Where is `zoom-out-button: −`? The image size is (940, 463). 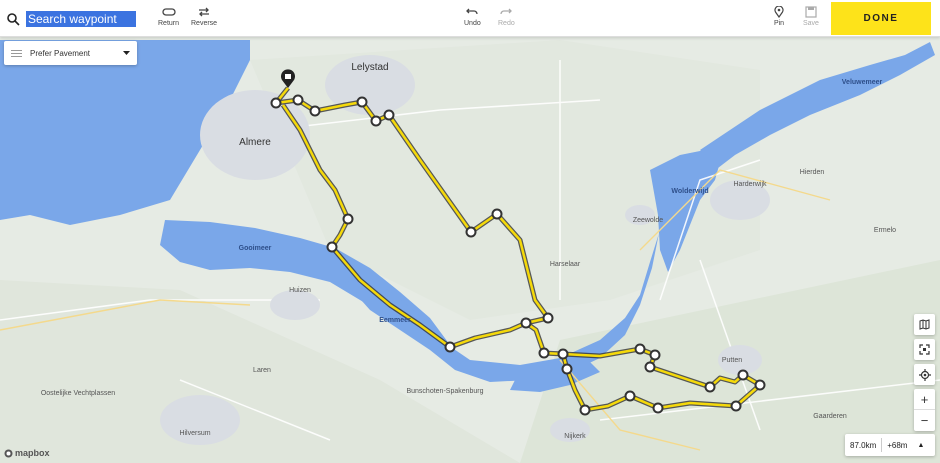 zoom-out-button: − is located at coordinates (924, 420).